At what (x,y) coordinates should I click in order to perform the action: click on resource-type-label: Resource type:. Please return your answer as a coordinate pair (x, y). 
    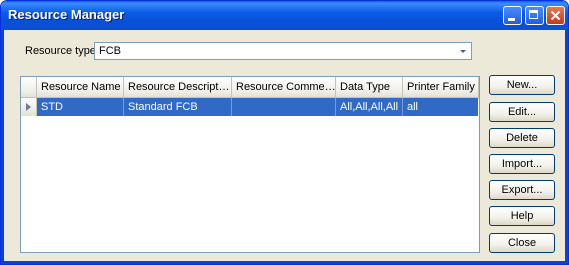
    Looking at the image, I should click on (62, 51).